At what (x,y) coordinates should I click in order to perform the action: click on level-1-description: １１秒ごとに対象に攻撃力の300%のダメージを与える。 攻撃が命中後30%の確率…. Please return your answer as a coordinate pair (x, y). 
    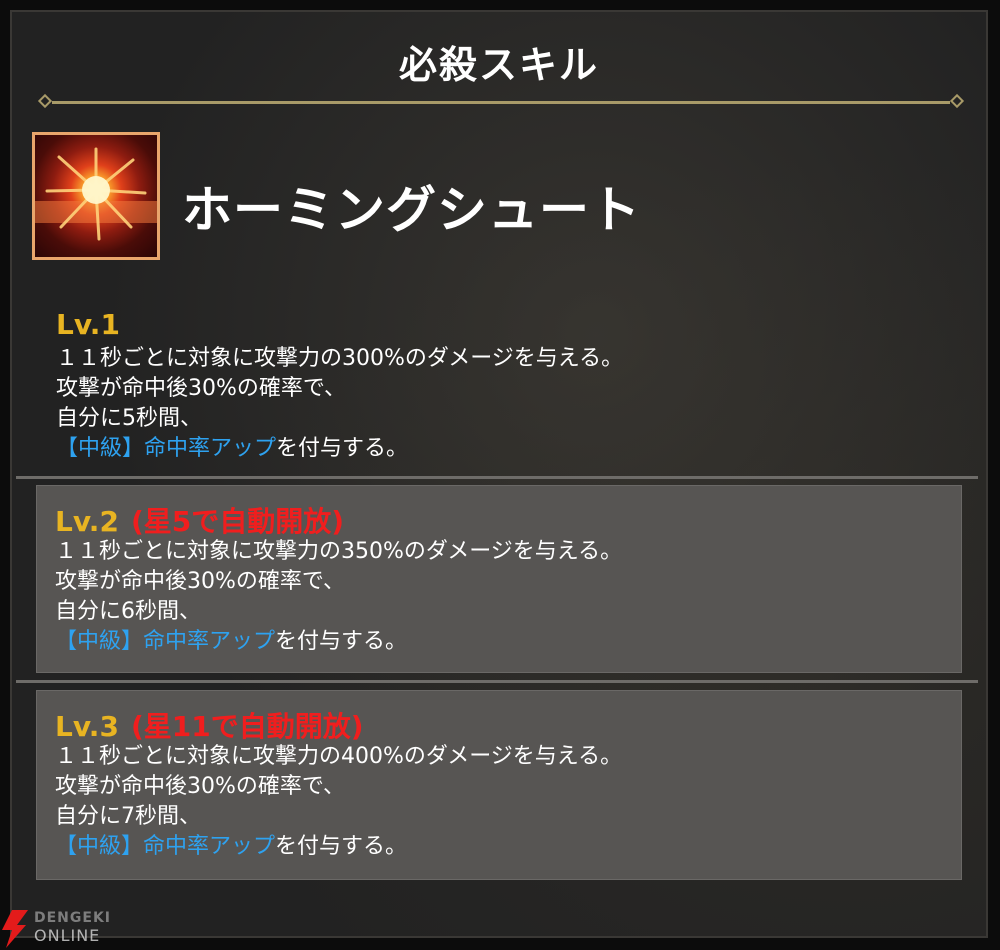
    Looking at the image, I should click on (339, 404).